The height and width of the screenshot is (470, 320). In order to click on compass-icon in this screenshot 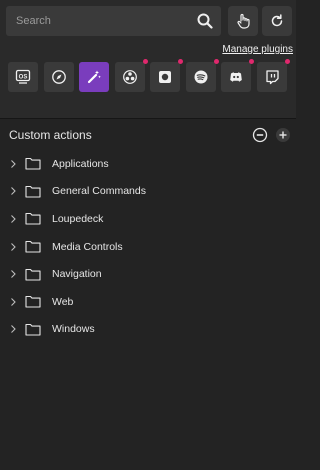, I will do `click(59, 77)`.